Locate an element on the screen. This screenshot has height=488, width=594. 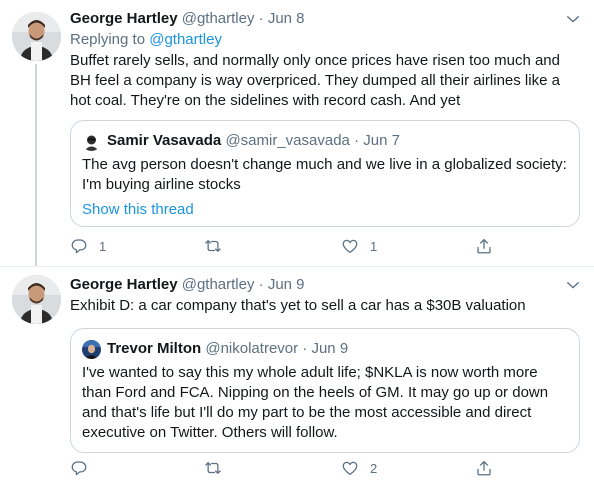
reply-button is located at coordinates (84, 468).